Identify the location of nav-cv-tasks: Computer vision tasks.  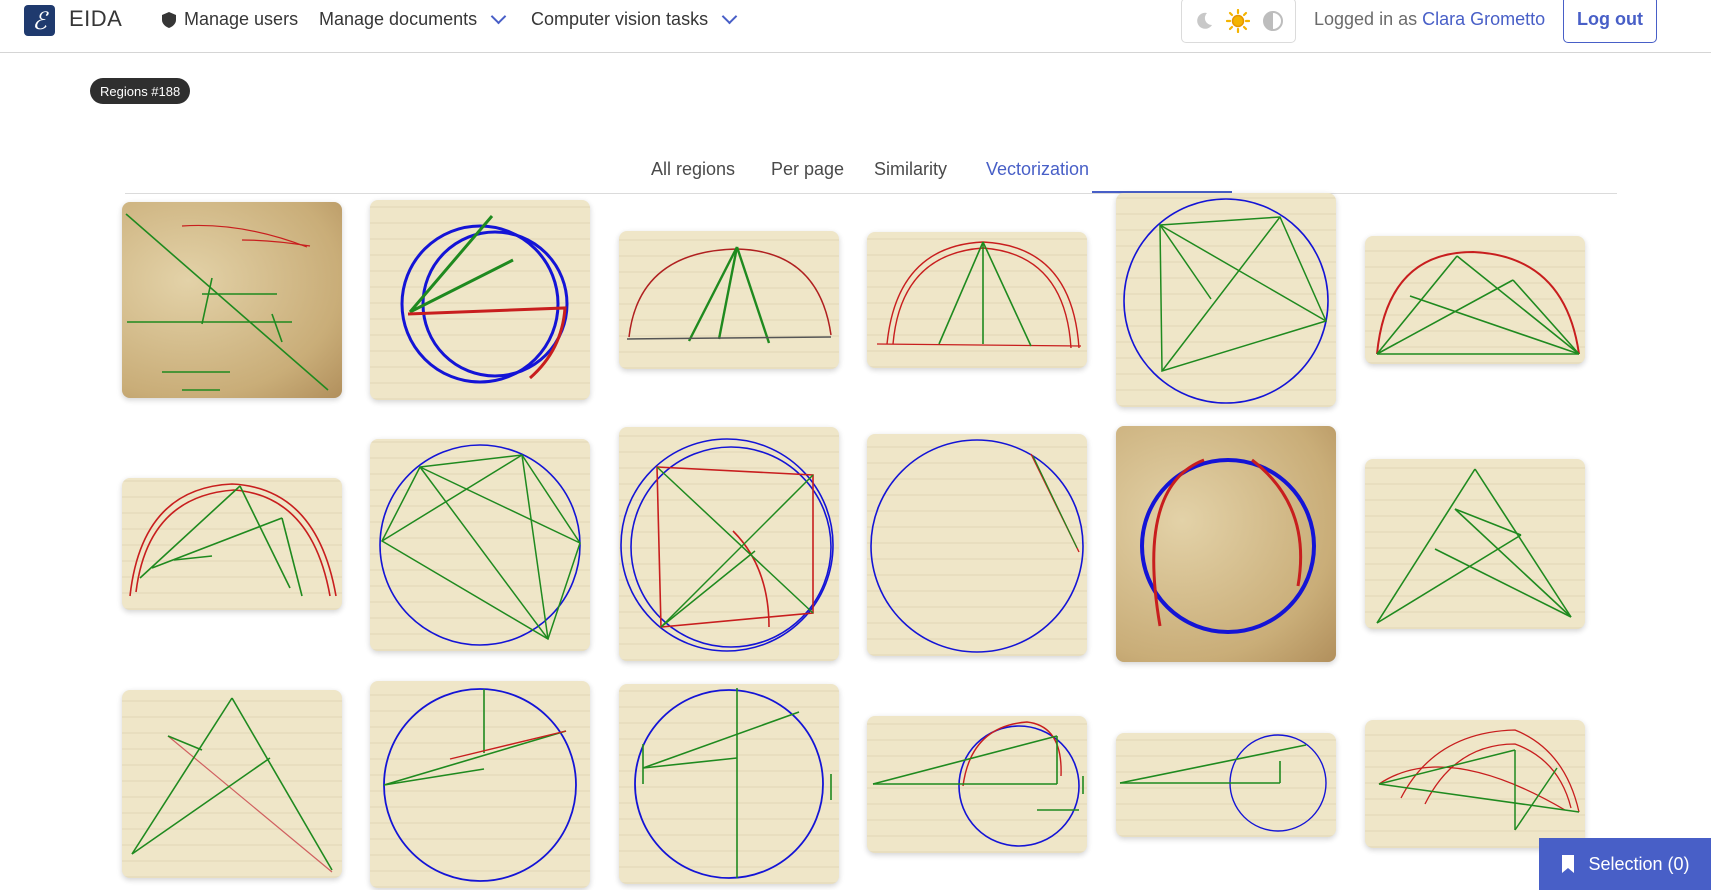
(634, 19).